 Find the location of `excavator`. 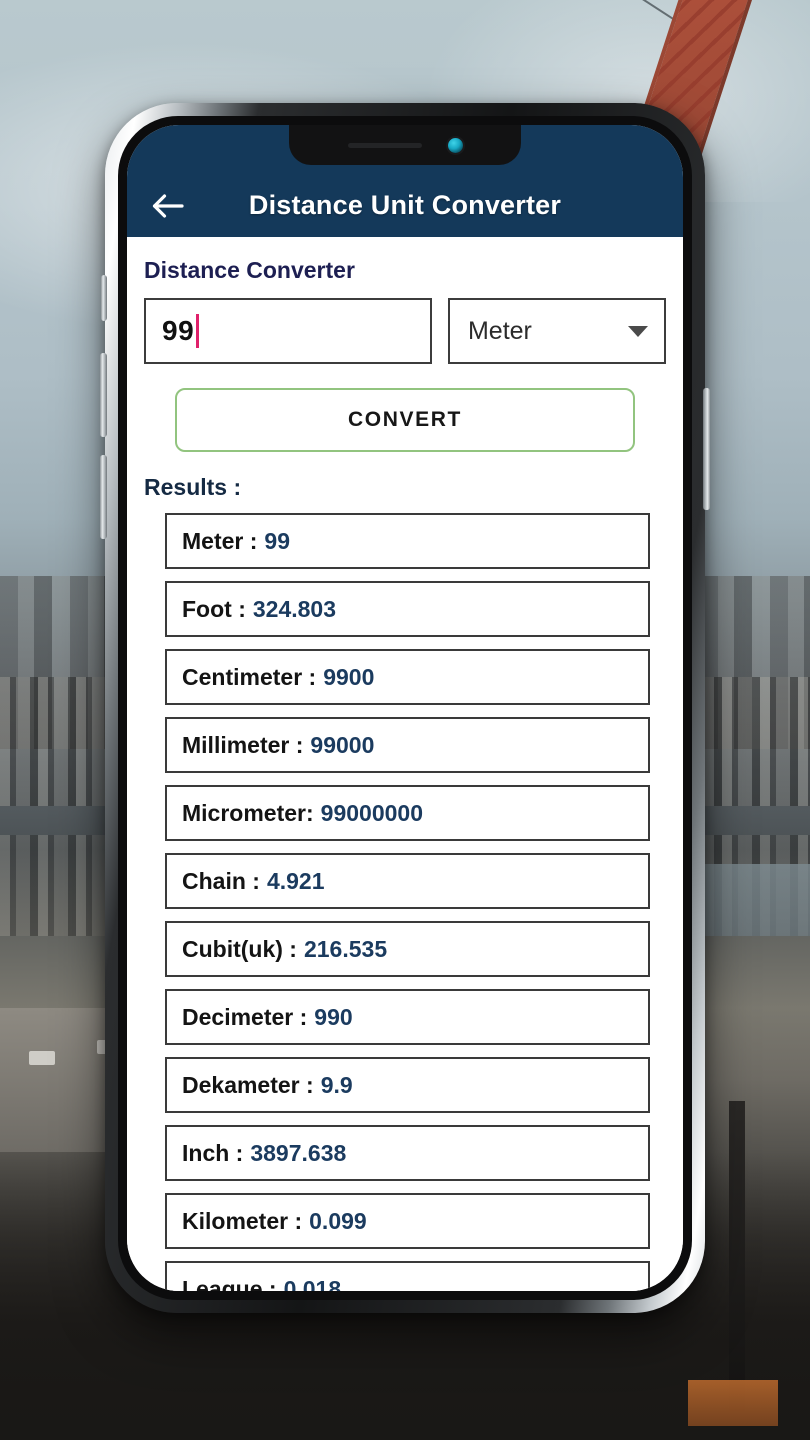

excavator is located at coordinates (732, 1402).